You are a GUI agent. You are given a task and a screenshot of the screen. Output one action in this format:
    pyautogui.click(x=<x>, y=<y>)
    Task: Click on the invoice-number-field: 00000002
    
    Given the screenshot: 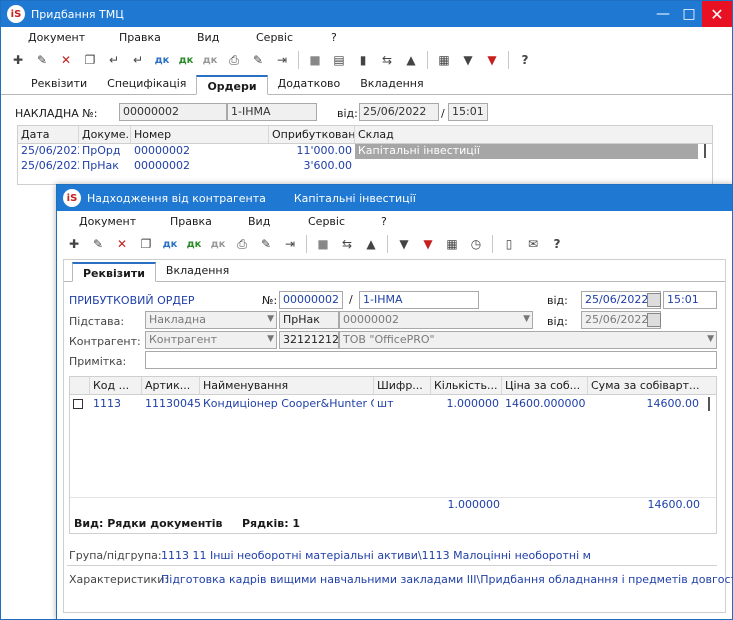 What is the action you would take?
    pyautogui.click(x=173, y=112)
    